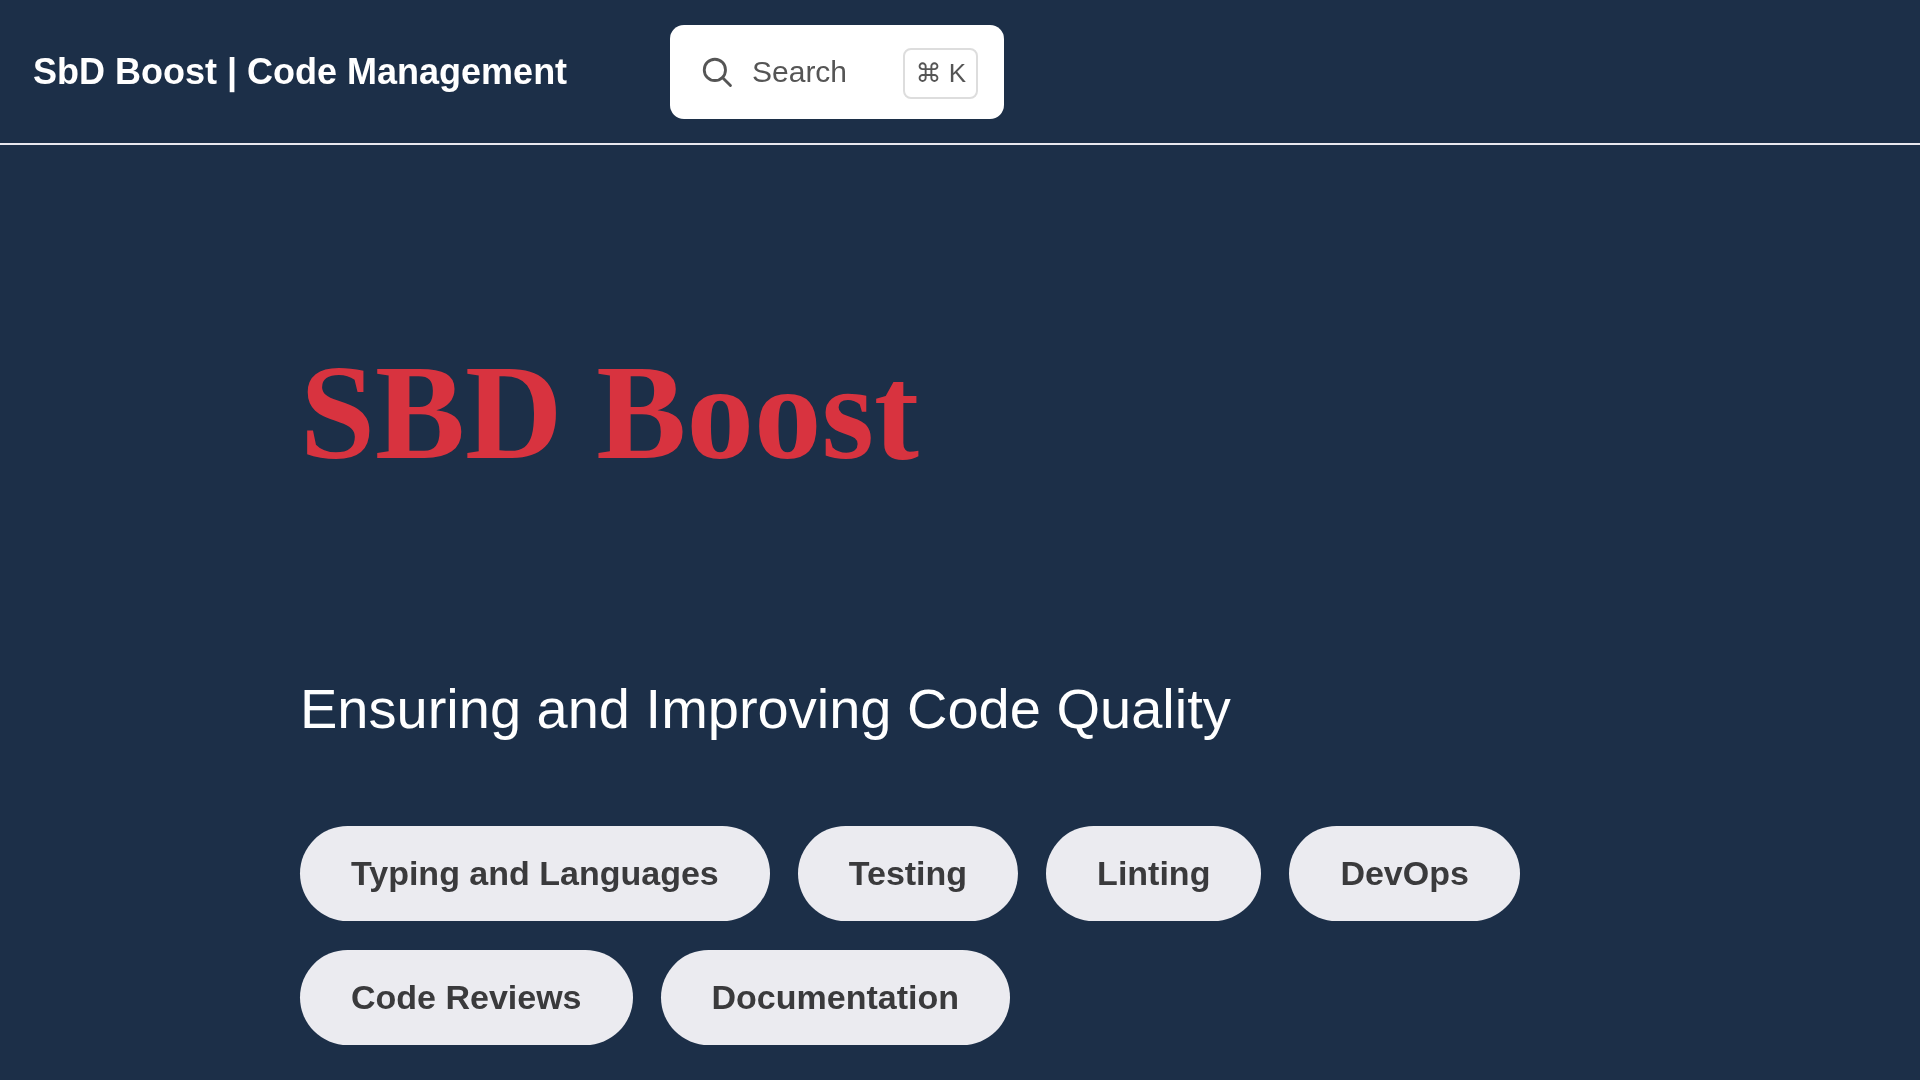  I want to click on topic-link: Documentation, so click(835, 998).